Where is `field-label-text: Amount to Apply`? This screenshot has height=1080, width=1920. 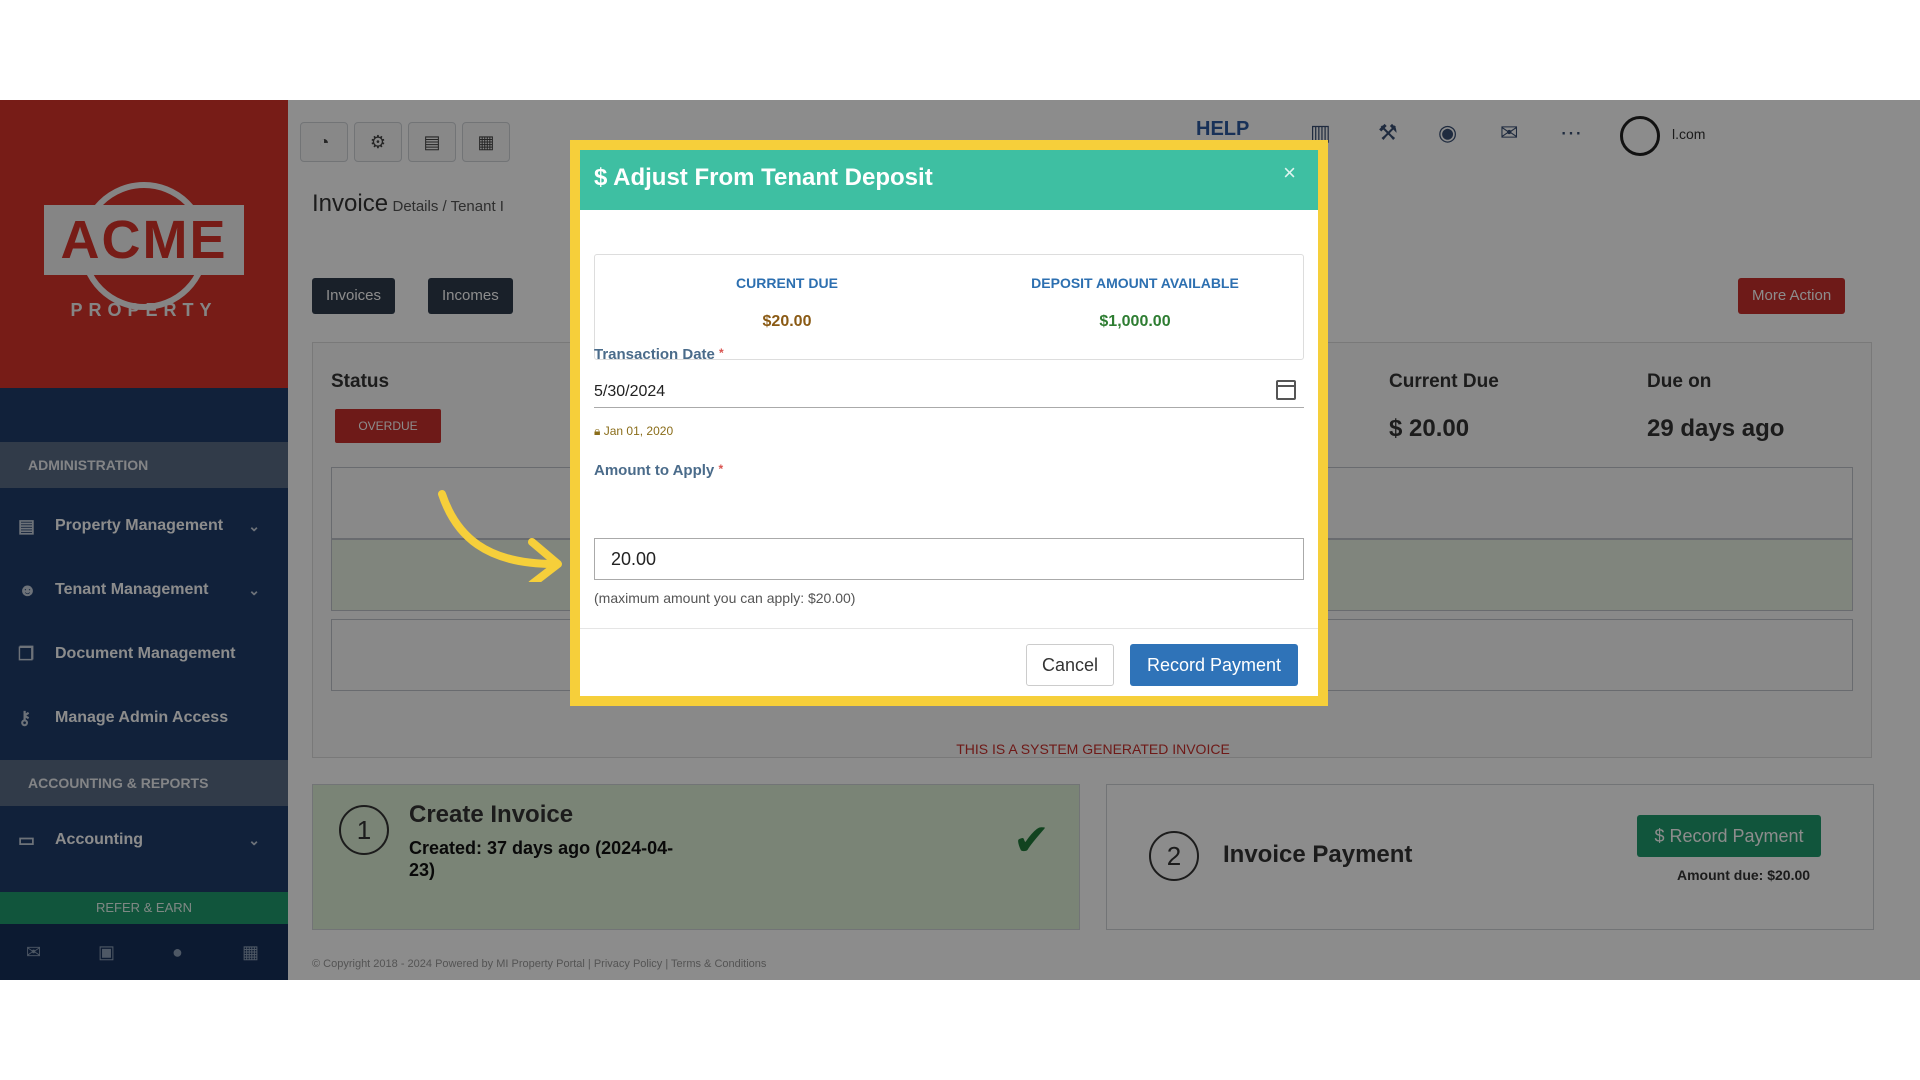
field-label-text: Amount to Apply is located at coordinates (654, 470).